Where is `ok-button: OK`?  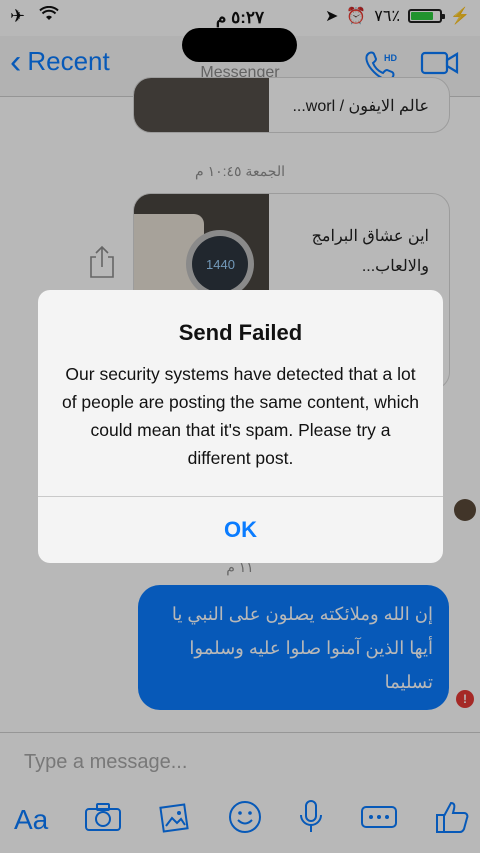
ok-button: OK is located at coordinates (240, 530).